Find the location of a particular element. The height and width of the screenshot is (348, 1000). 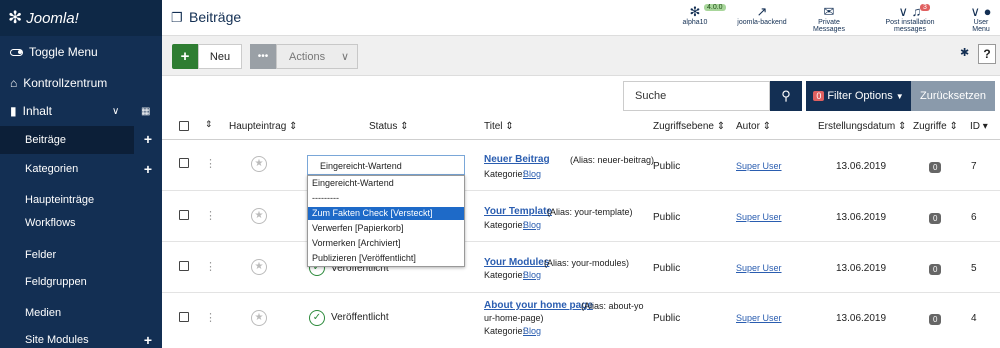

dashboard-grid-icon: ▦ is located at coordinates (145, 111).